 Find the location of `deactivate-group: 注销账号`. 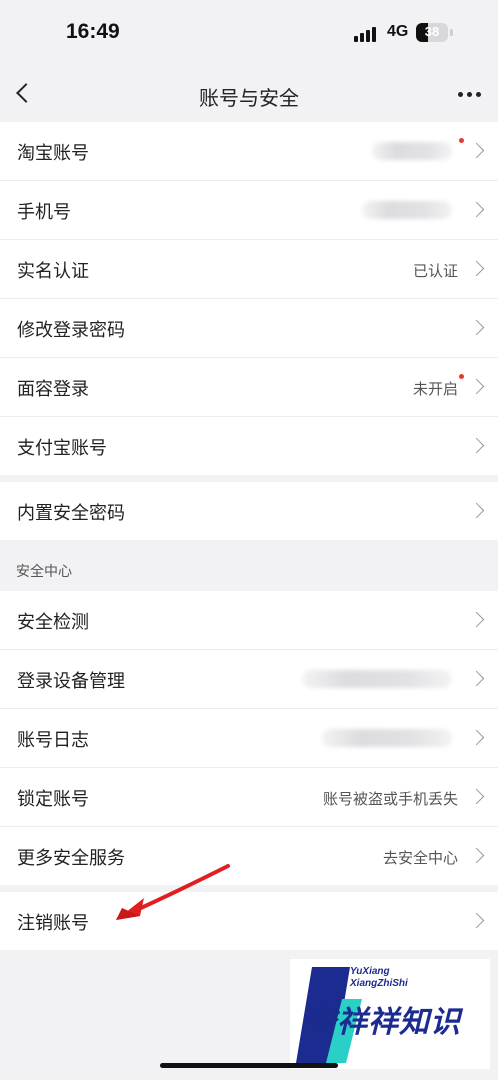

deactivate-group: 注销账号 is located at coordinates (249, 921).